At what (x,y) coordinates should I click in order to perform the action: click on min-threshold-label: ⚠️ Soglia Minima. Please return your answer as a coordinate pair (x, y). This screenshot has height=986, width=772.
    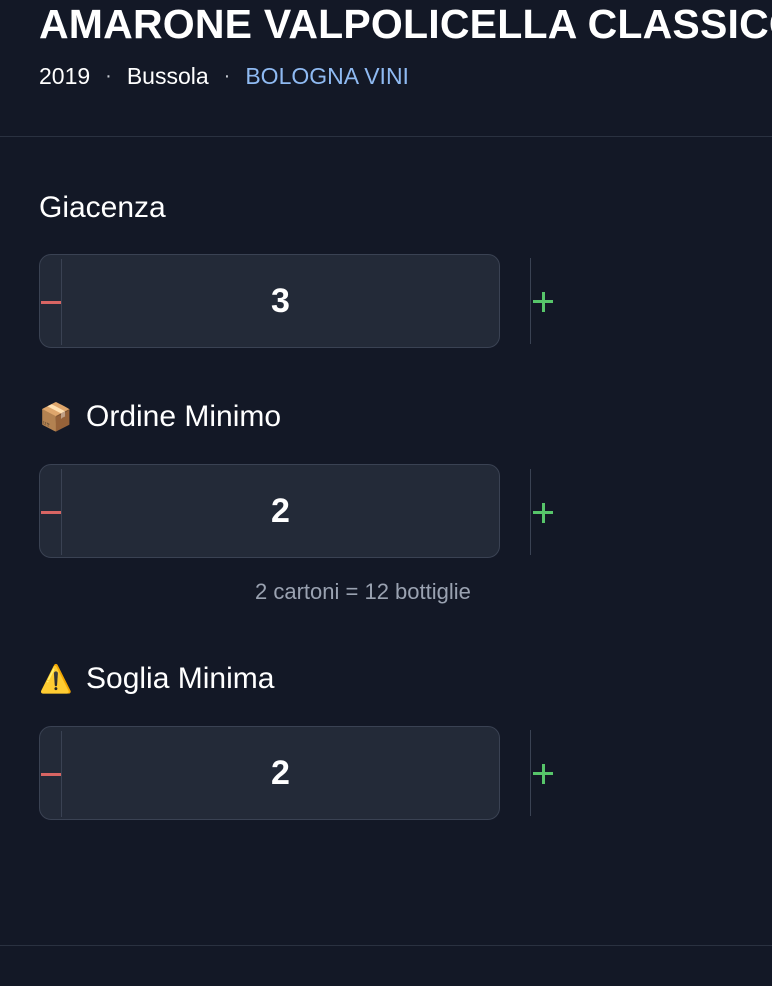
    Looking at the image, I should click on (156, 679).